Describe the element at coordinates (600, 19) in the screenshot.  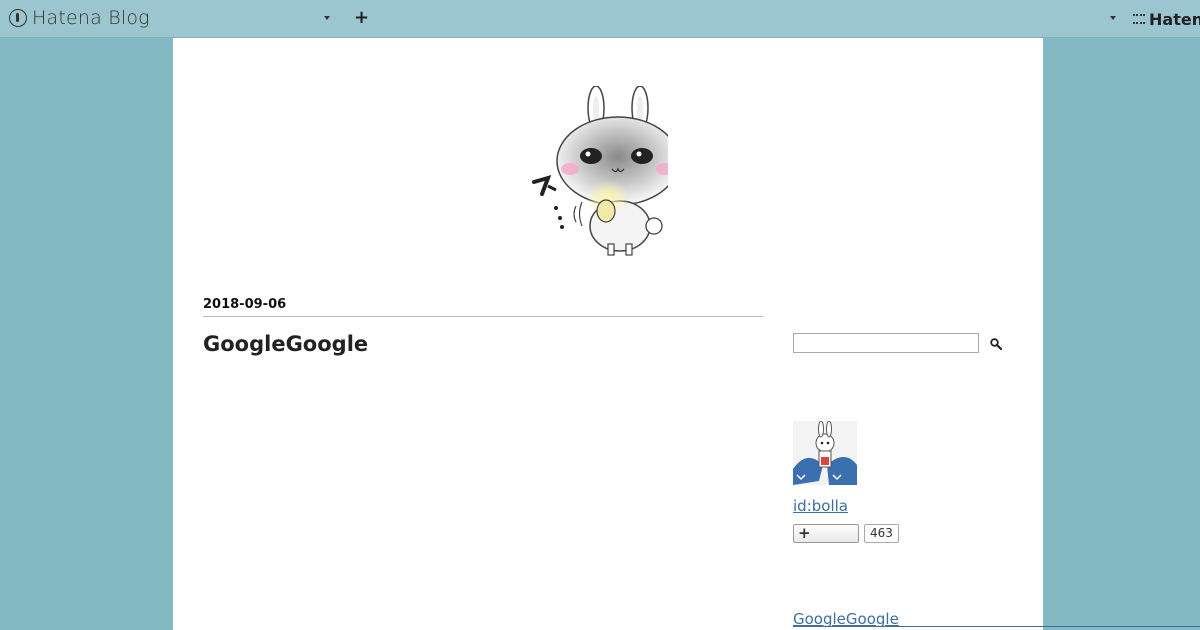
I see `global-header: Hatena Blog + Hatena` at that location.